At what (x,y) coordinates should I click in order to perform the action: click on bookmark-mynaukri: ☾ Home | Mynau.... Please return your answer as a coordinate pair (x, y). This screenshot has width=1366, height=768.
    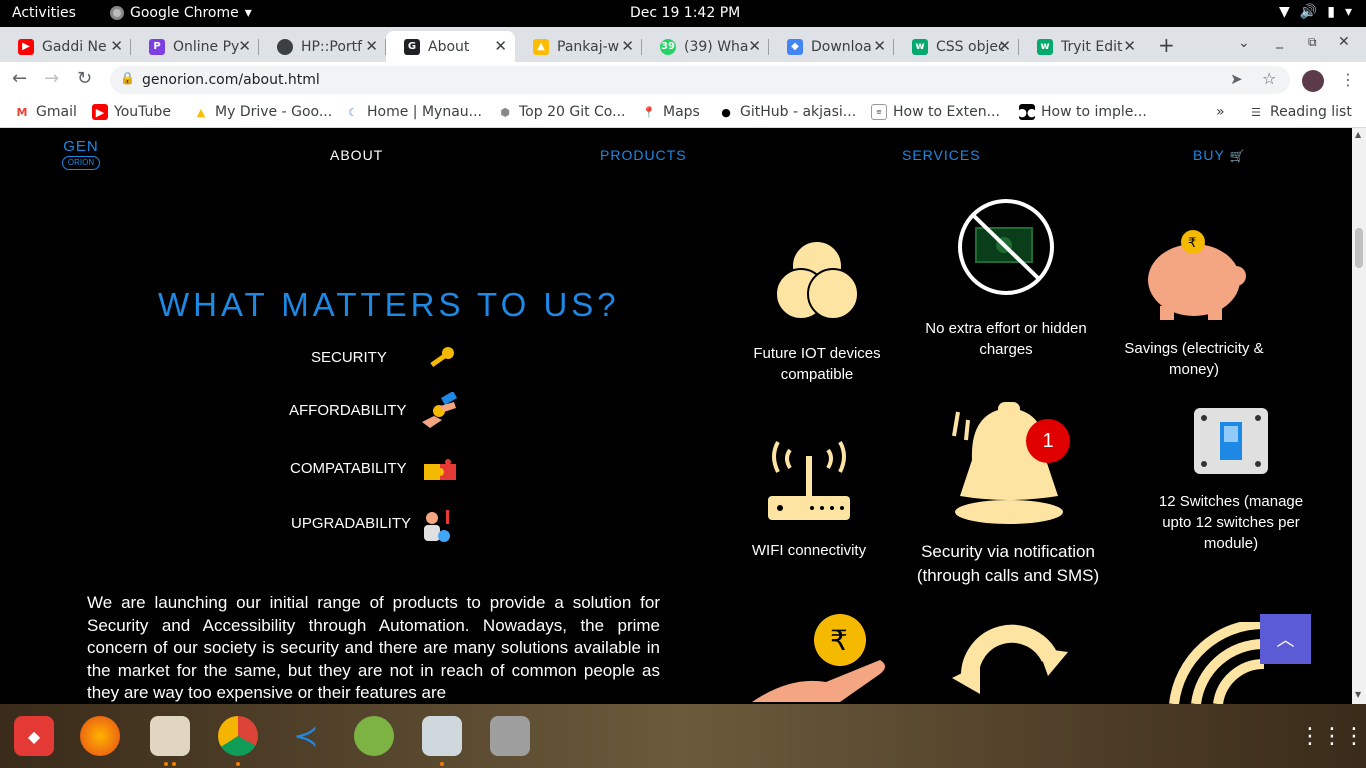
    Looking at the image, I should click on (413, 112).